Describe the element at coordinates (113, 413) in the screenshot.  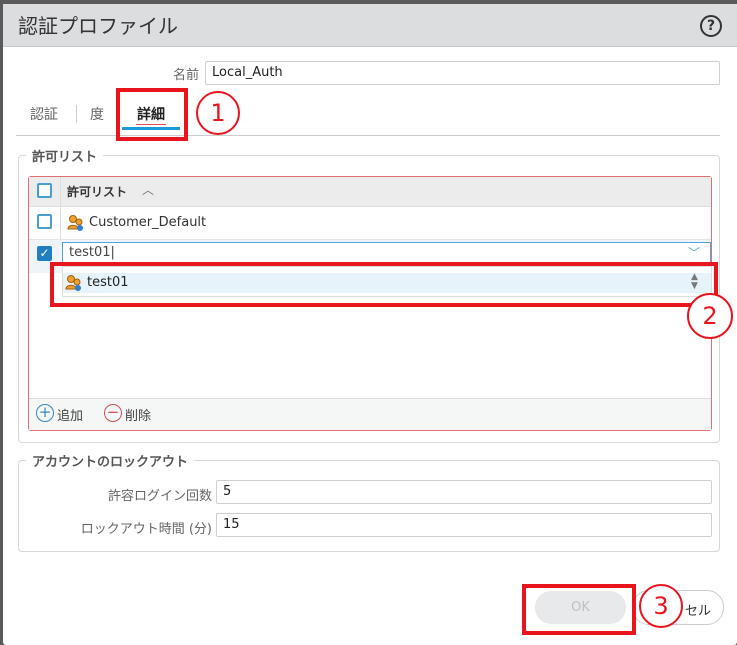
I see `delete-icon: −` at that location.